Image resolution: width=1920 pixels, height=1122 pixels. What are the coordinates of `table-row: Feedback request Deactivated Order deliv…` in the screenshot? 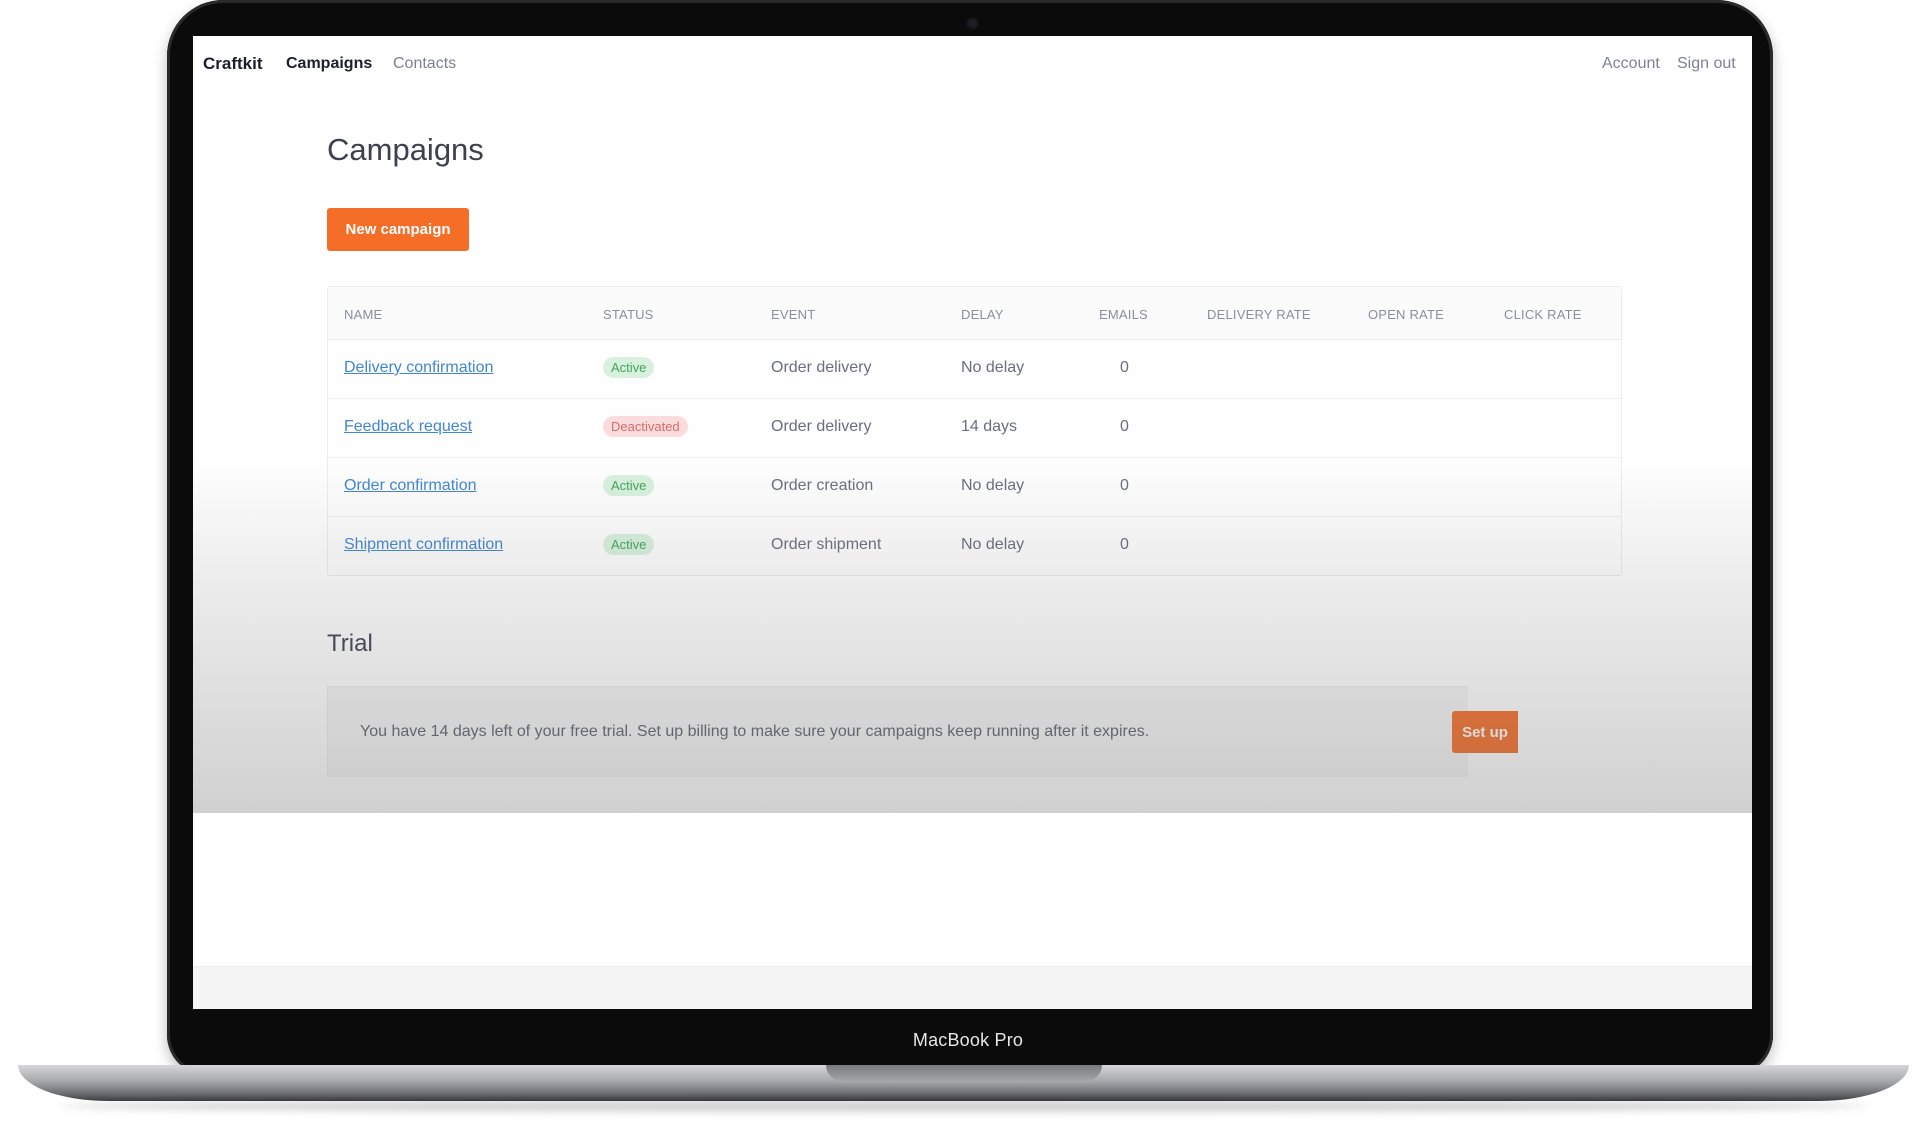 It's located at (974, 428).